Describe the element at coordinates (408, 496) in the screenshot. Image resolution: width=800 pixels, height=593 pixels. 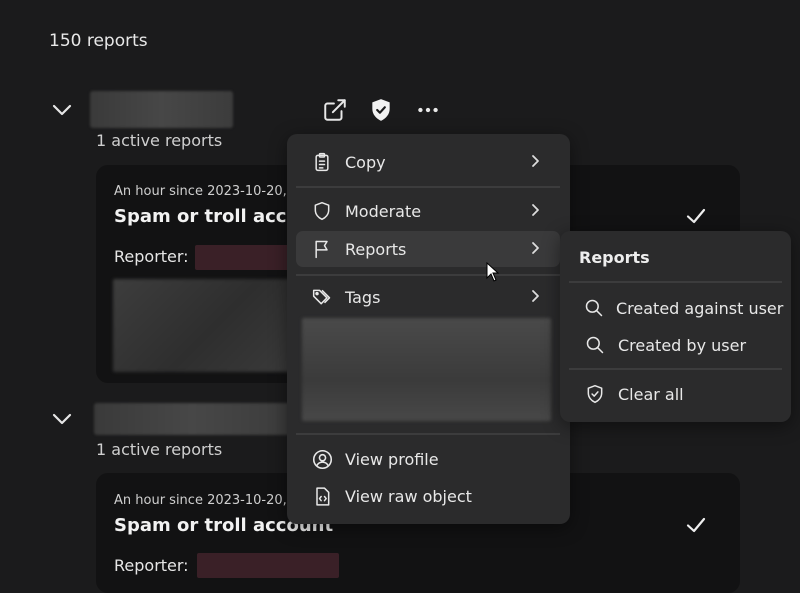
I see `menu-item-label: View raw object` at that location.